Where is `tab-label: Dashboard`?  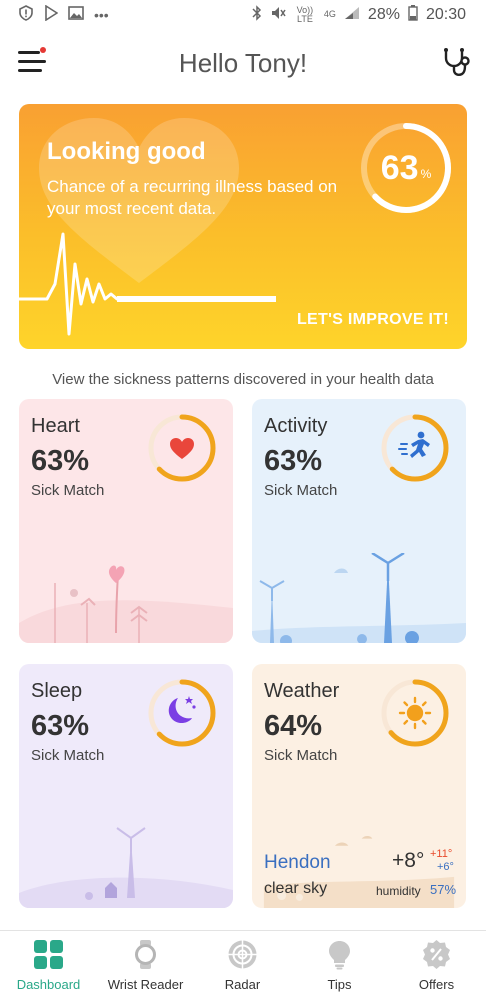 tab-label: Dashboard is located at coordinates (48, 984).